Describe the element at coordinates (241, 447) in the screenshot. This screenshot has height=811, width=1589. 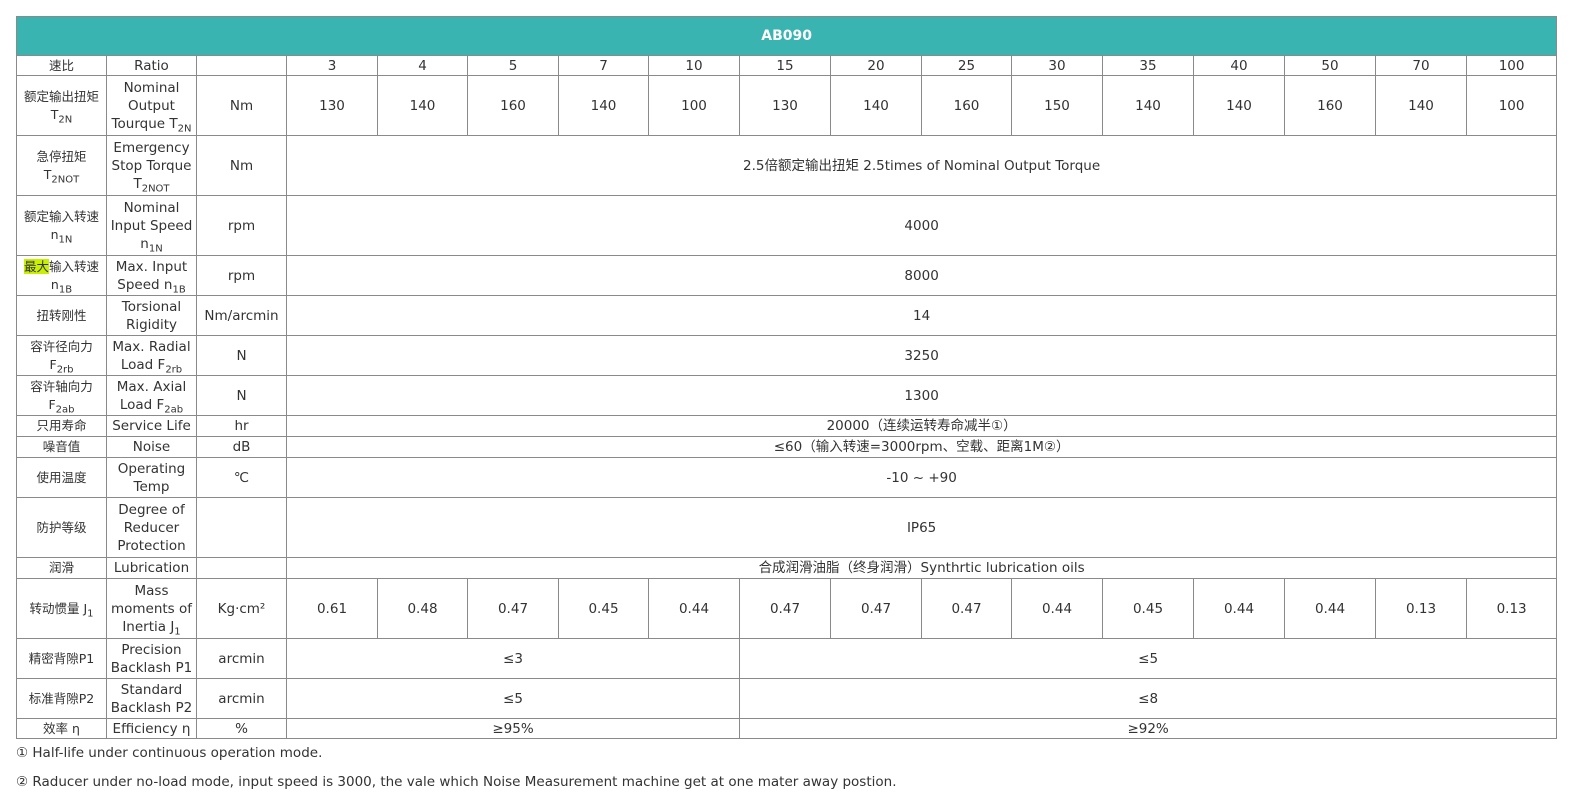
I see `unit-cell: dB` at that location.